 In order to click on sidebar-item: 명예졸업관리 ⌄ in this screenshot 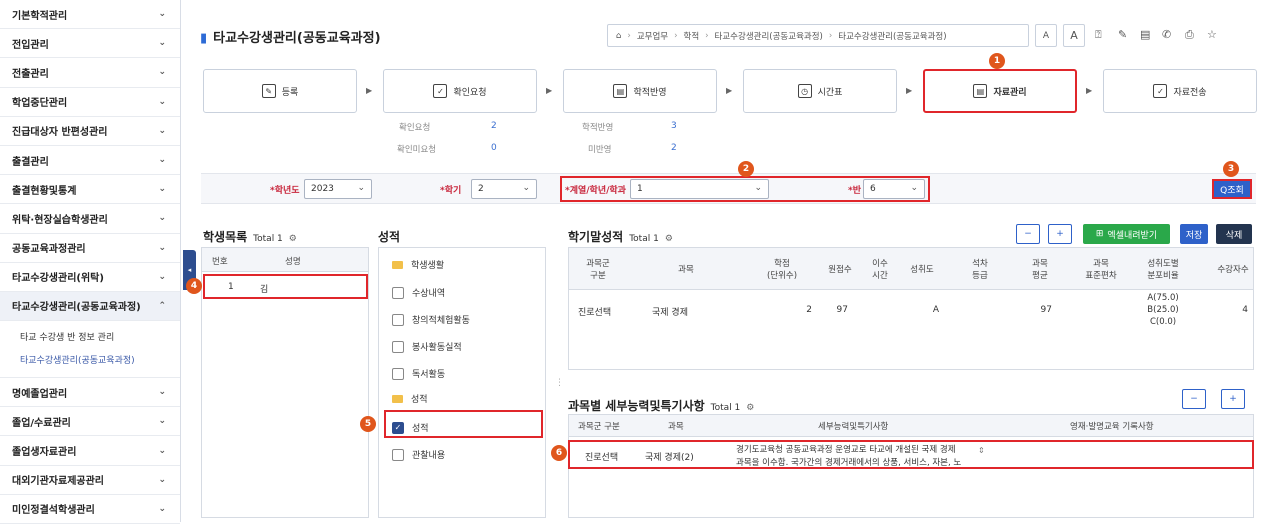, I will do `click(90, 393)`.